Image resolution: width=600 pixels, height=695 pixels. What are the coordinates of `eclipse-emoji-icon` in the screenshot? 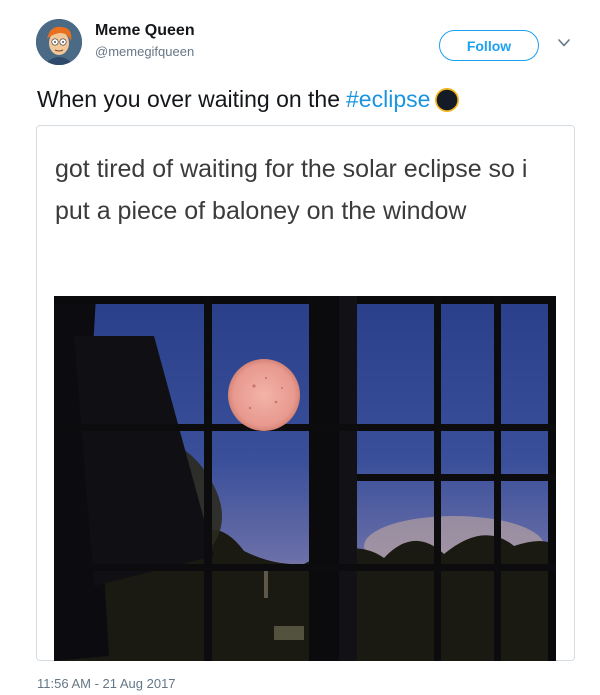 It's located at (447, 99).